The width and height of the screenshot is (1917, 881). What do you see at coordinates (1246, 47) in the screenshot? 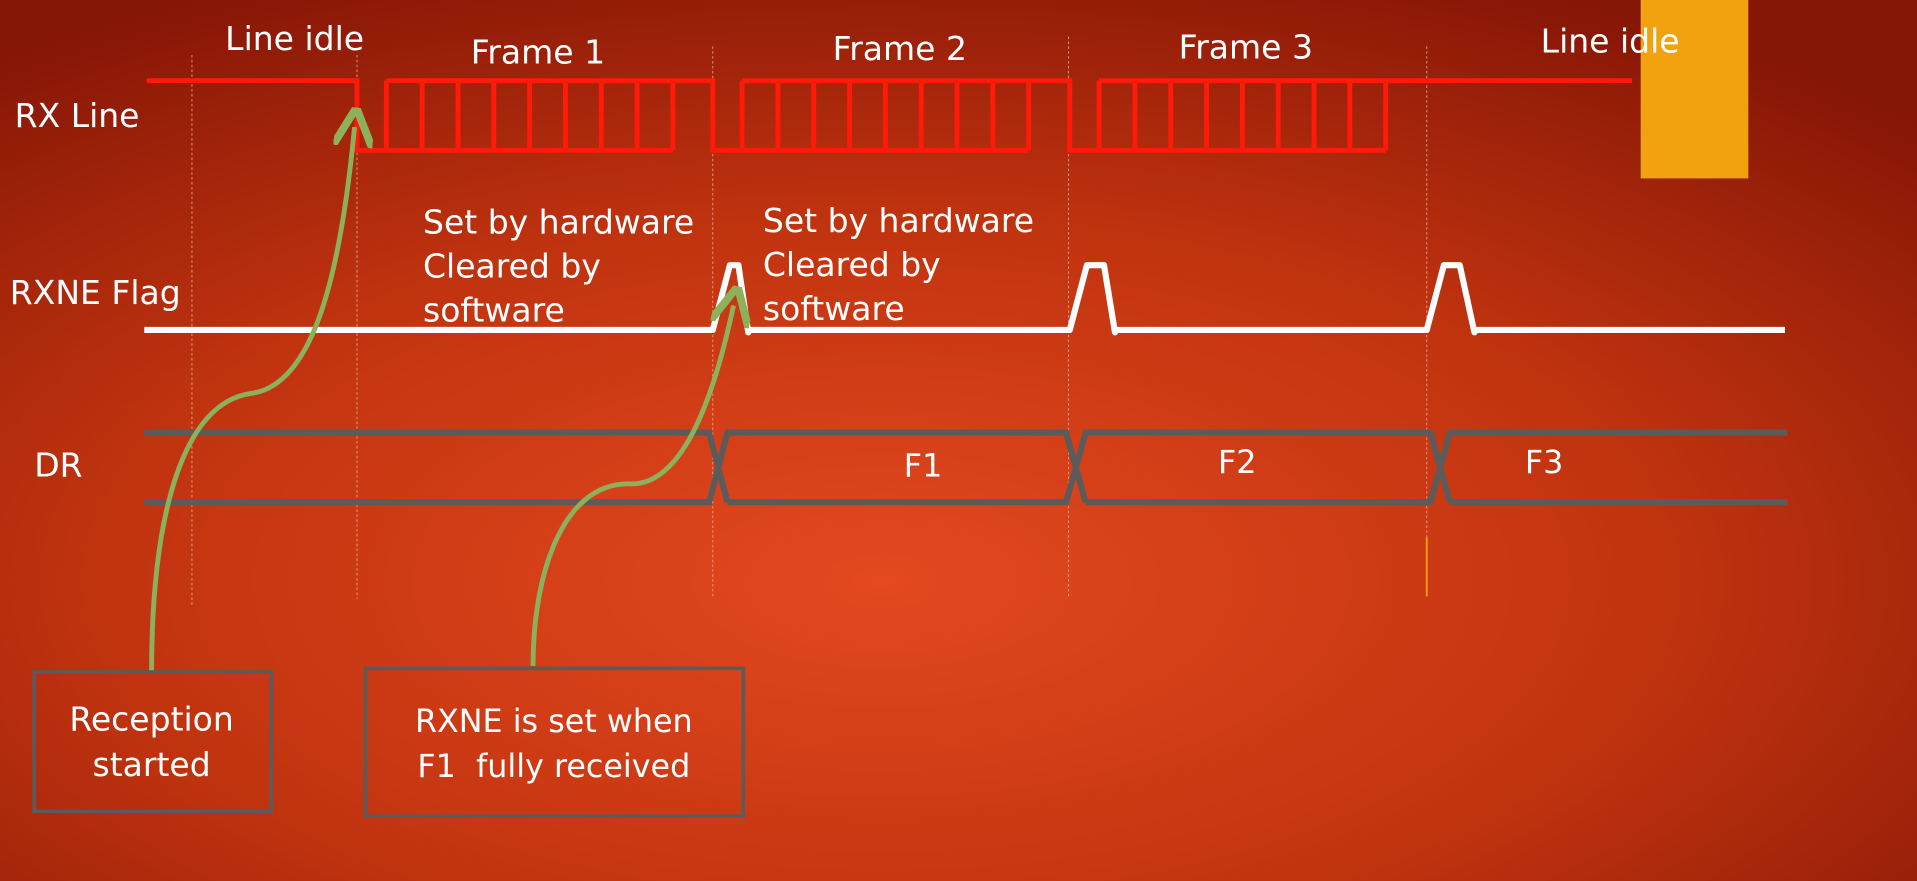
I see `phase-frame3: Frame 3` at bounding box center [1246, 47].